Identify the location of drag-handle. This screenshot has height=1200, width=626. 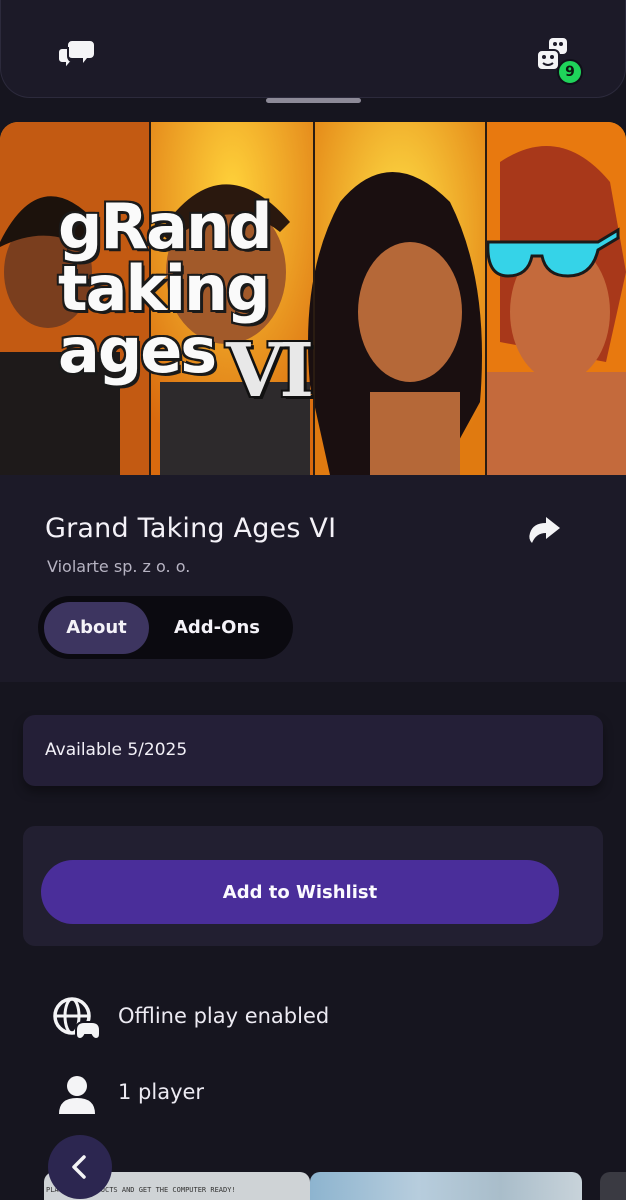
(313, 100).